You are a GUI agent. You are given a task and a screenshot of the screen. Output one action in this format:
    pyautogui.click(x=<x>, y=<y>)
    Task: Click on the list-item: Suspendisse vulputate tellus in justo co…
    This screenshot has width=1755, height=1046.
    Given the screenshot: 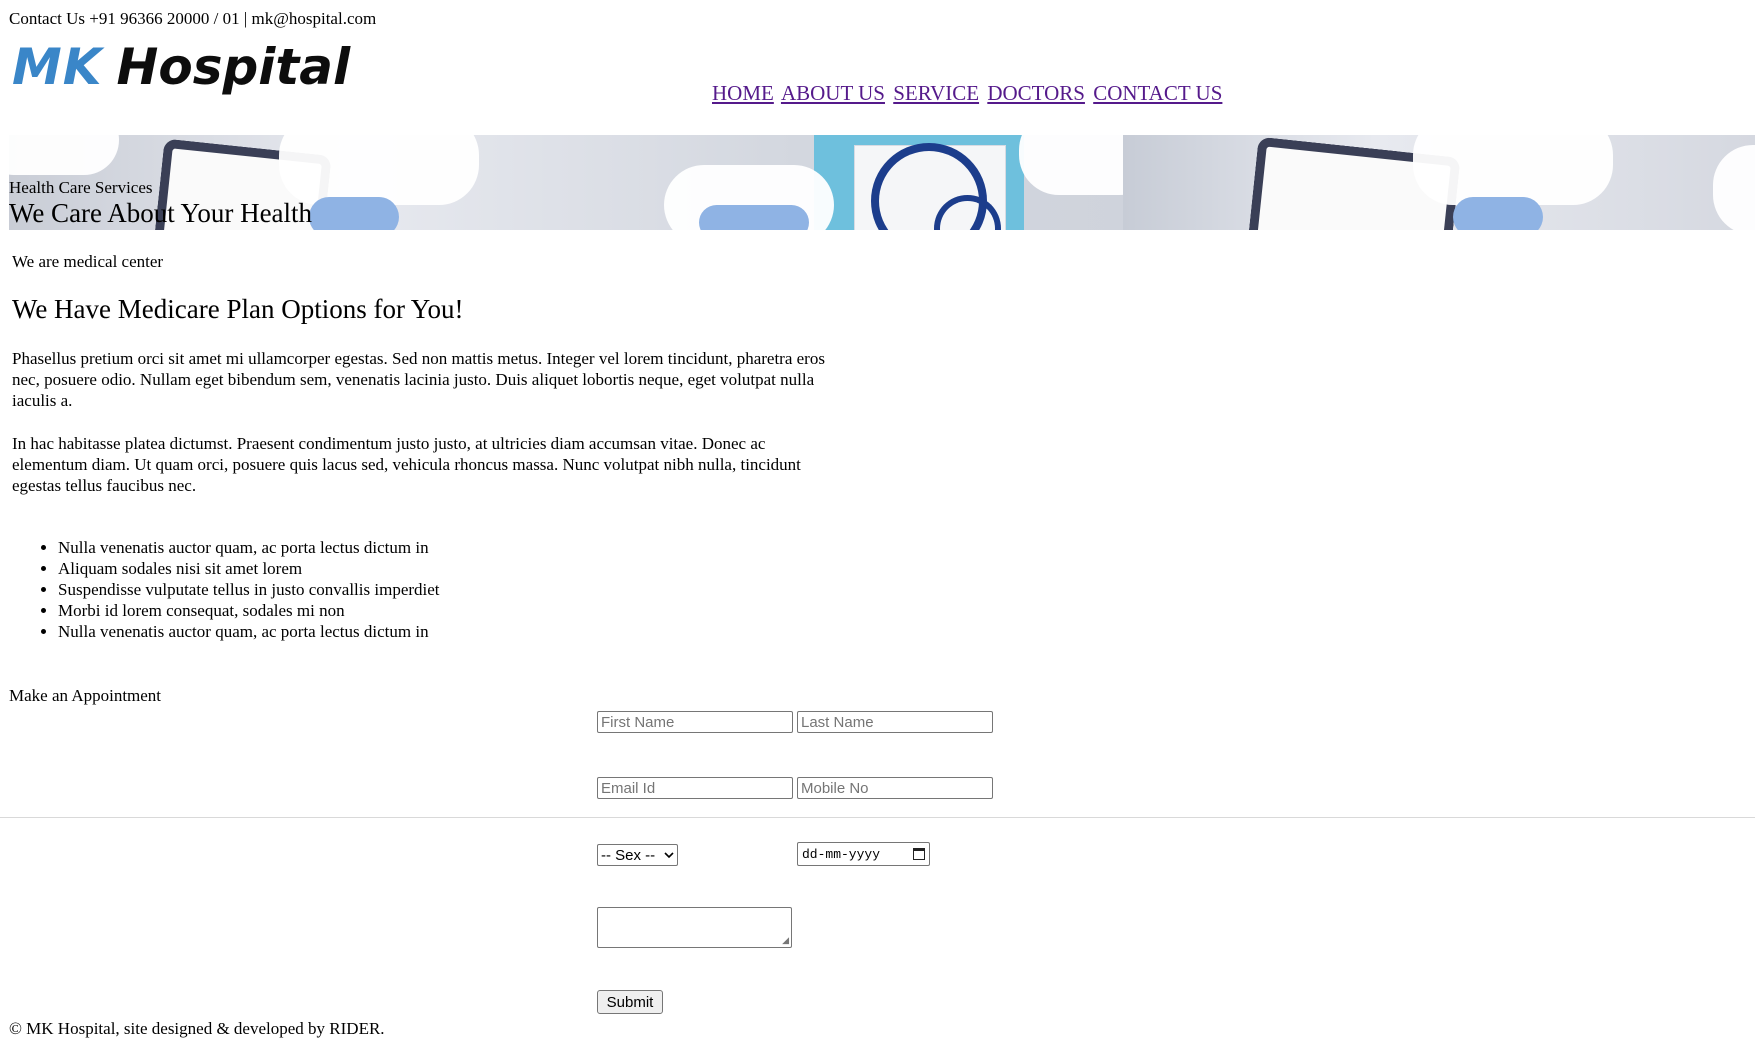 What is the action you would take?
    pyautogui.click(x=249, y=589)
    